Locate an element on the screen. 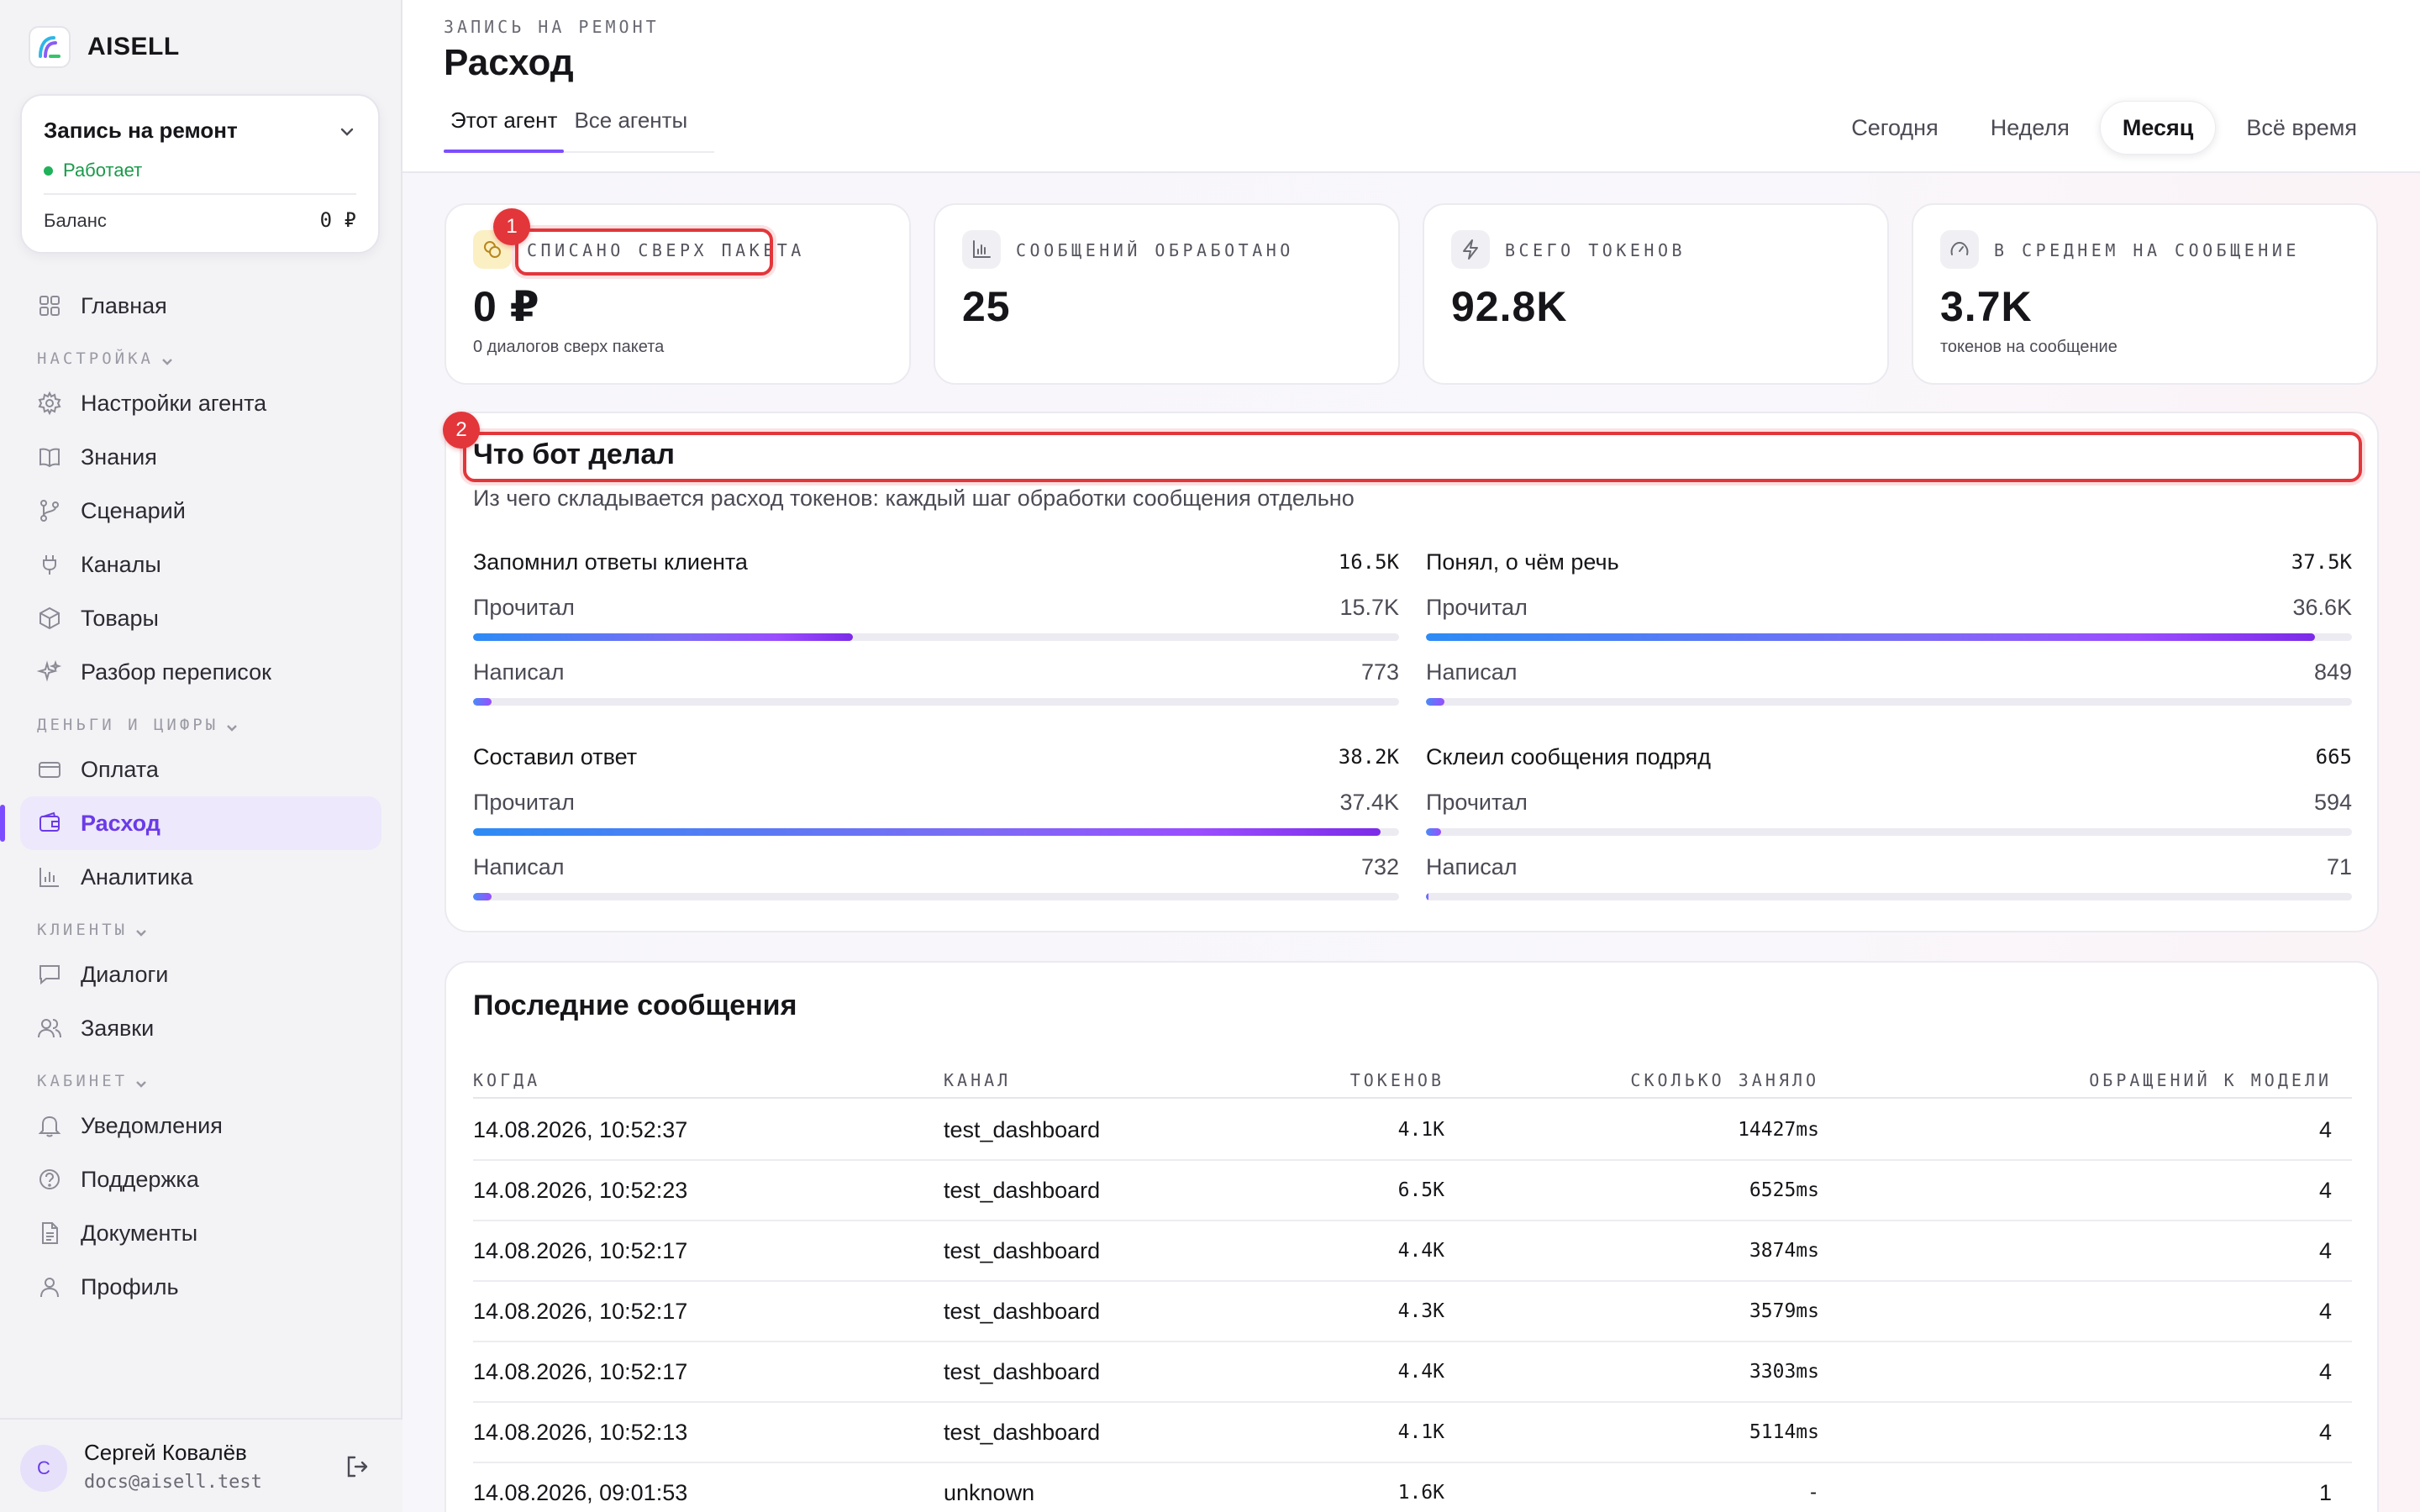 The image size is (2420, 1512). group-title: Склеил сообщения подряд is located at coordinates (1568, 756).